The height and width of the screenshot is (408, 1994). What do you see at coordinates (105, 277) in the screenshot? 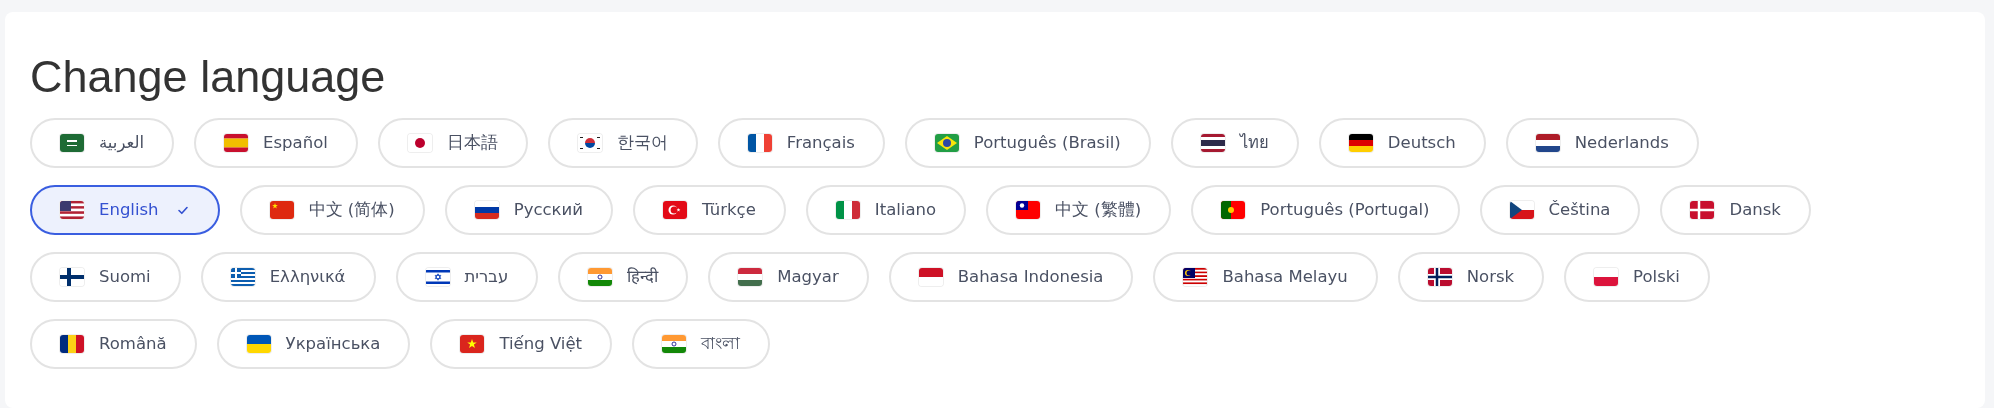
I see `language-button: Suomi` at bounding box center [105, 277].